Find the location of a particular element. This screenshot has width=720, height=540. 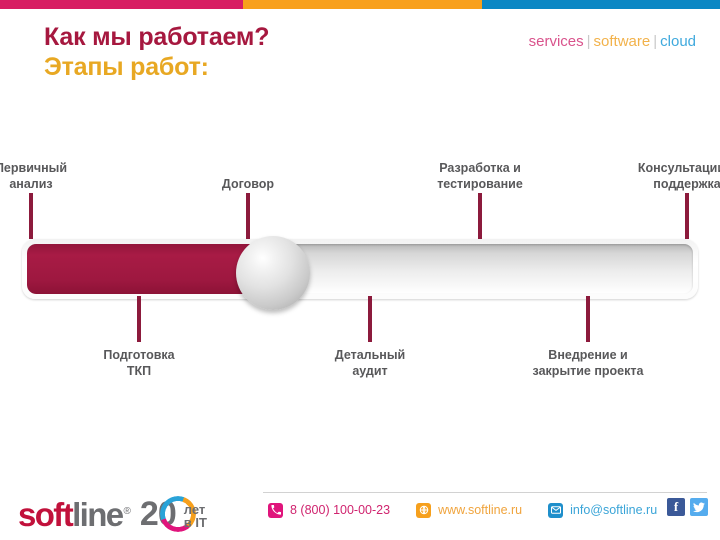

contact-website-text: www.softline.ru is located at coordinates (480, 510).